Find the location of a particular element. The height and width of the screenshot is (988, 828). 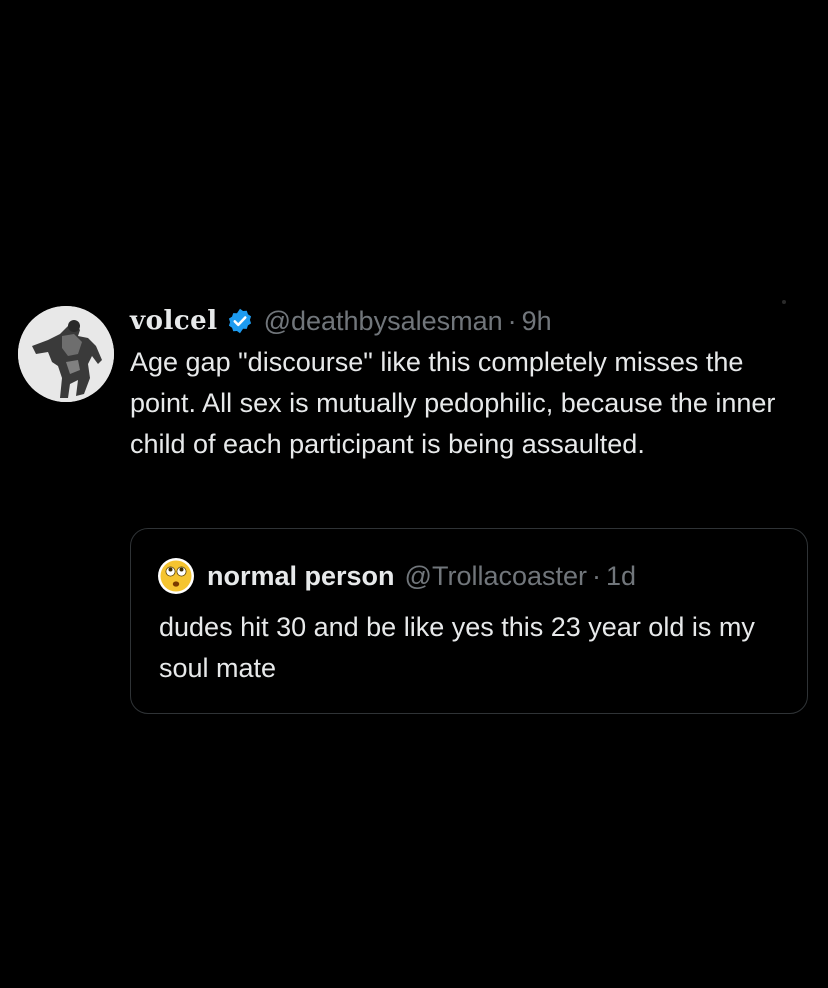

author-display-name: volcel is located at coordinates (174, 321).